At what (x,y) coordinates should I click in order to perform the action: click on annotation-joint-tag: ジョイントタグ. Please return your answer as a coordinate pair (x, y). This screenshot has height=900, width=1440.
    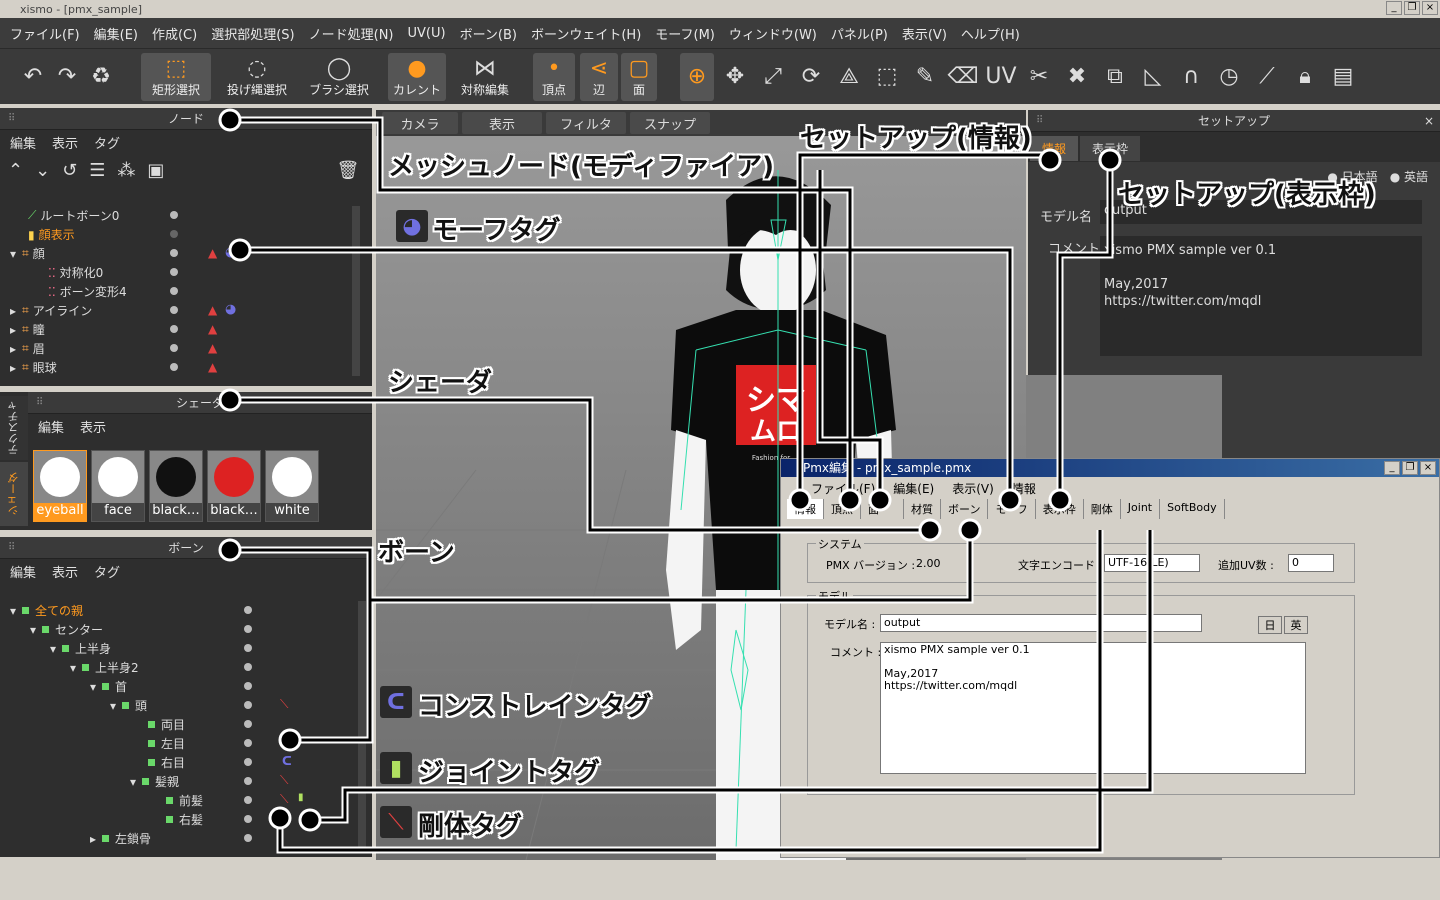
    Looking at the image, I should click on (509, 773).